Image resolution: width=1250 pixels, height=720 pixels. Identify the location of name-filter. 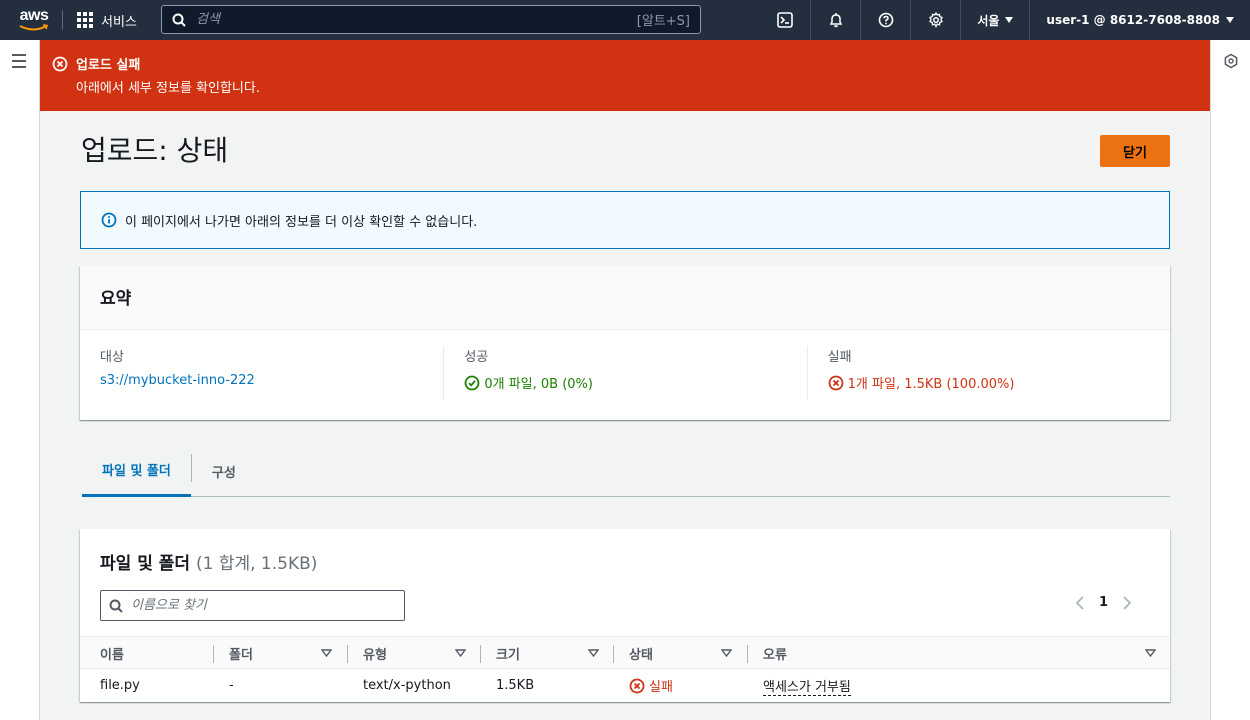
(252, 605).